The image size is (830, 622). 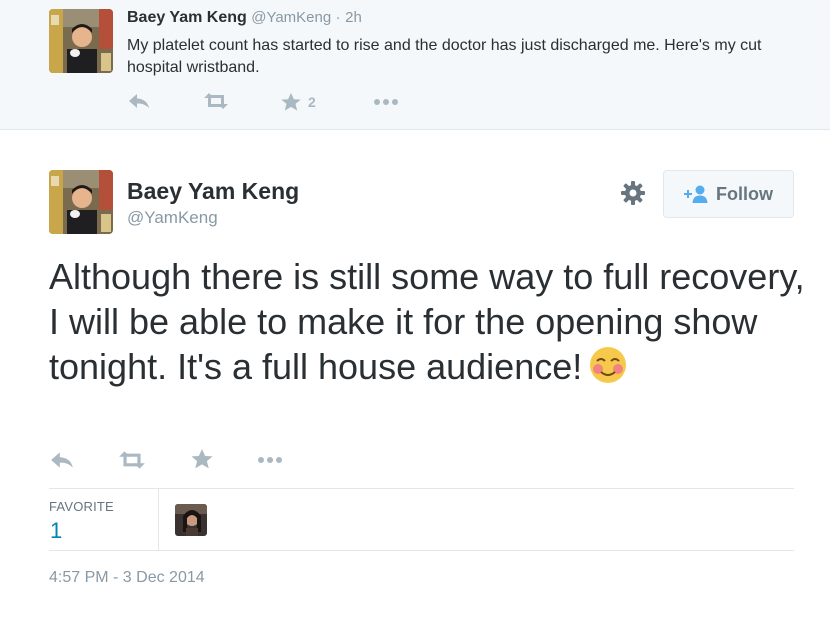 What do you see at coordinates (81, 506) in the screenshot?
I see `favorites-label: FAVORITE` at bounding box center [81, 506].